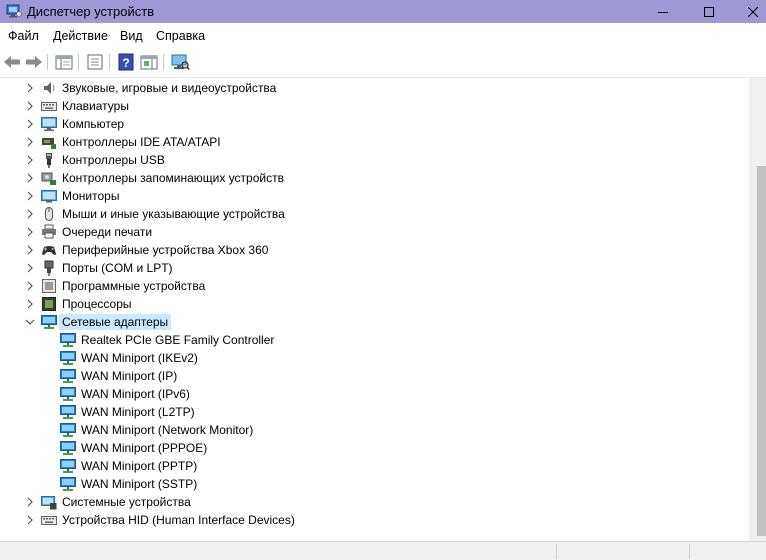  I want to click on processor-icon, so click(49, 304).